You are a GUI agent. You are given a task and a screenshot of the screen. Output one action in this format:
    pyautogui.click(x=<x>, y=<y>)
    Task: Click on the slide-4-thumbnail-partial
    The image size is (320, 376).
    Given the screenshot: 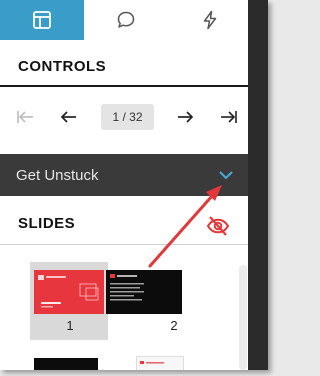 What is the action you would take?
    pyautogui.click(x=160, y=363)
    